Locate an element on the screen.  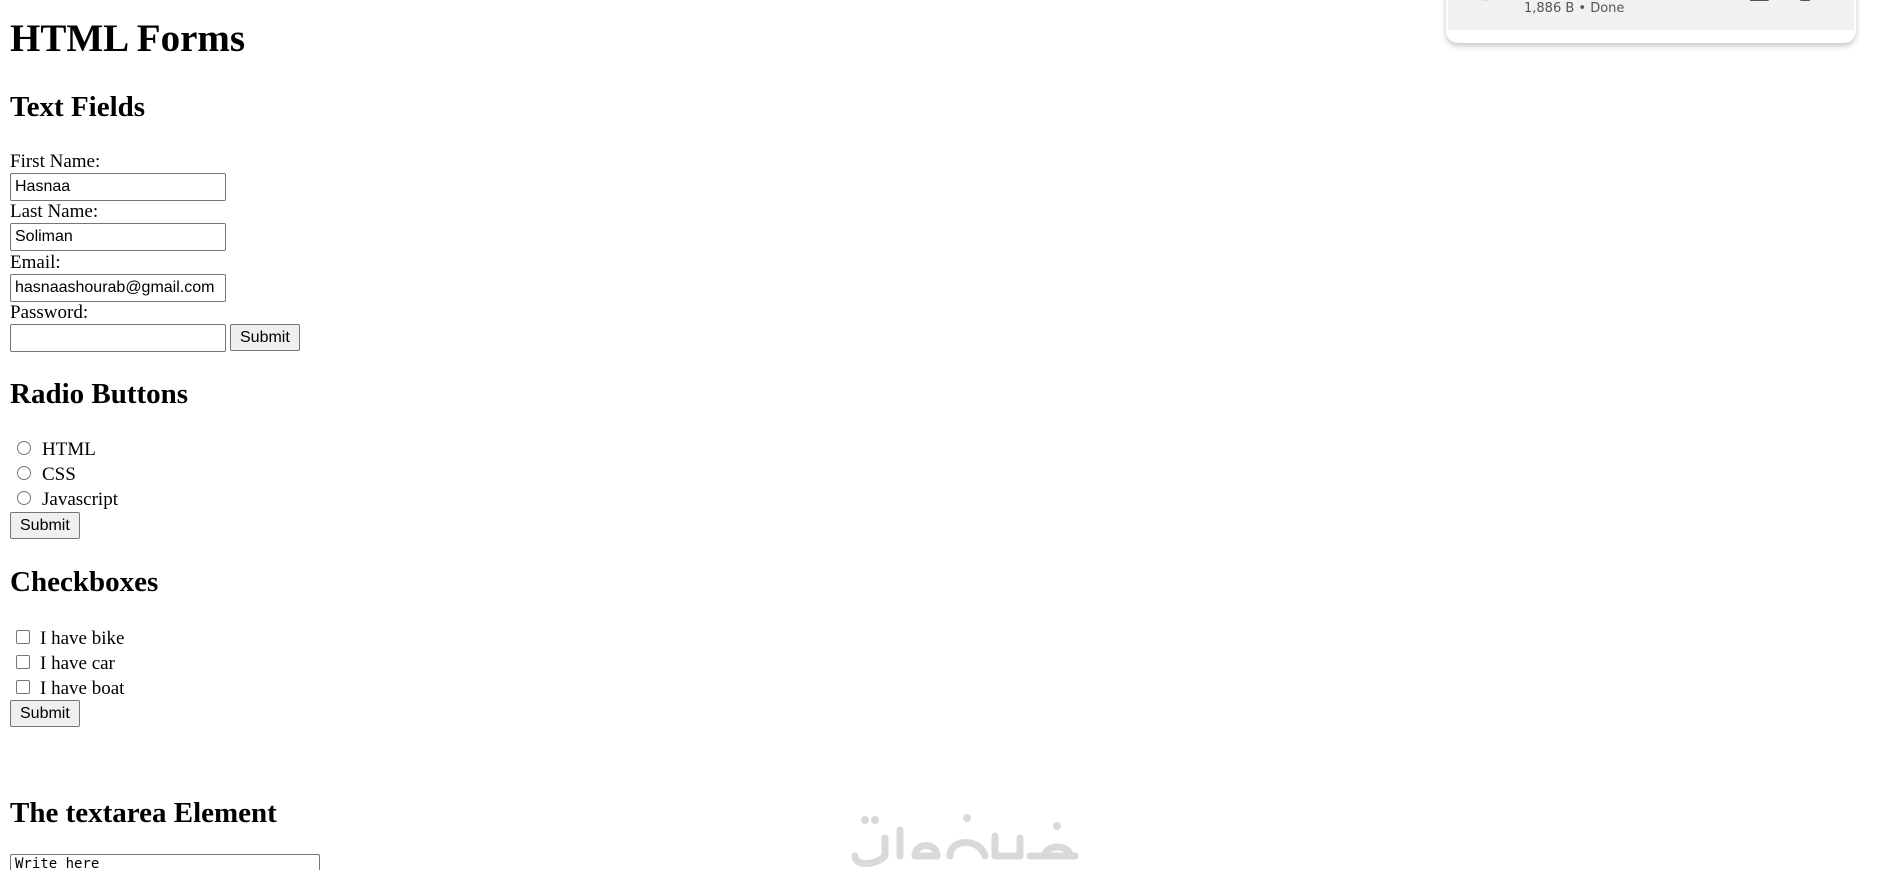
download-status: 1,886 B • Done is located at coordinates (1574, 8).